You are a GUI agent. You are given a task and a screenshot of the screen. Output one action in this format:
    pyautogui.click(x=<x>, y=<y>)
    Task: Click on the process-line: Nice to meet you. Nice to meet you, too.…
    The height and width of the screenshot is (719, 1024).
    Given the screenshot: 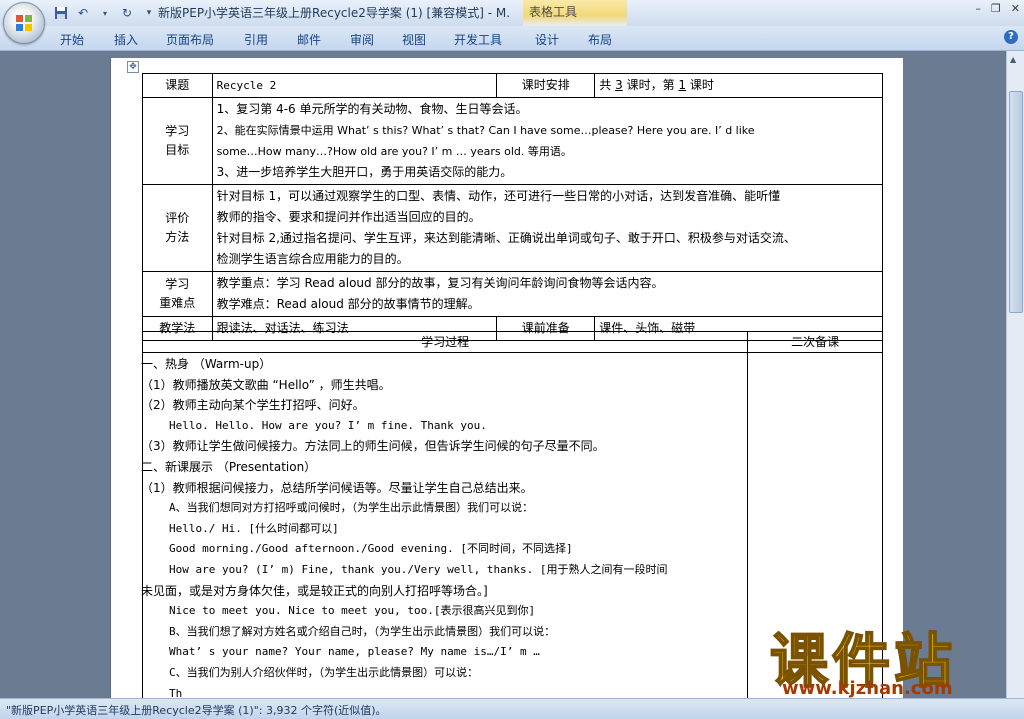 What is the action you would take?
    pyautogui.click(x=352, y=611)
    